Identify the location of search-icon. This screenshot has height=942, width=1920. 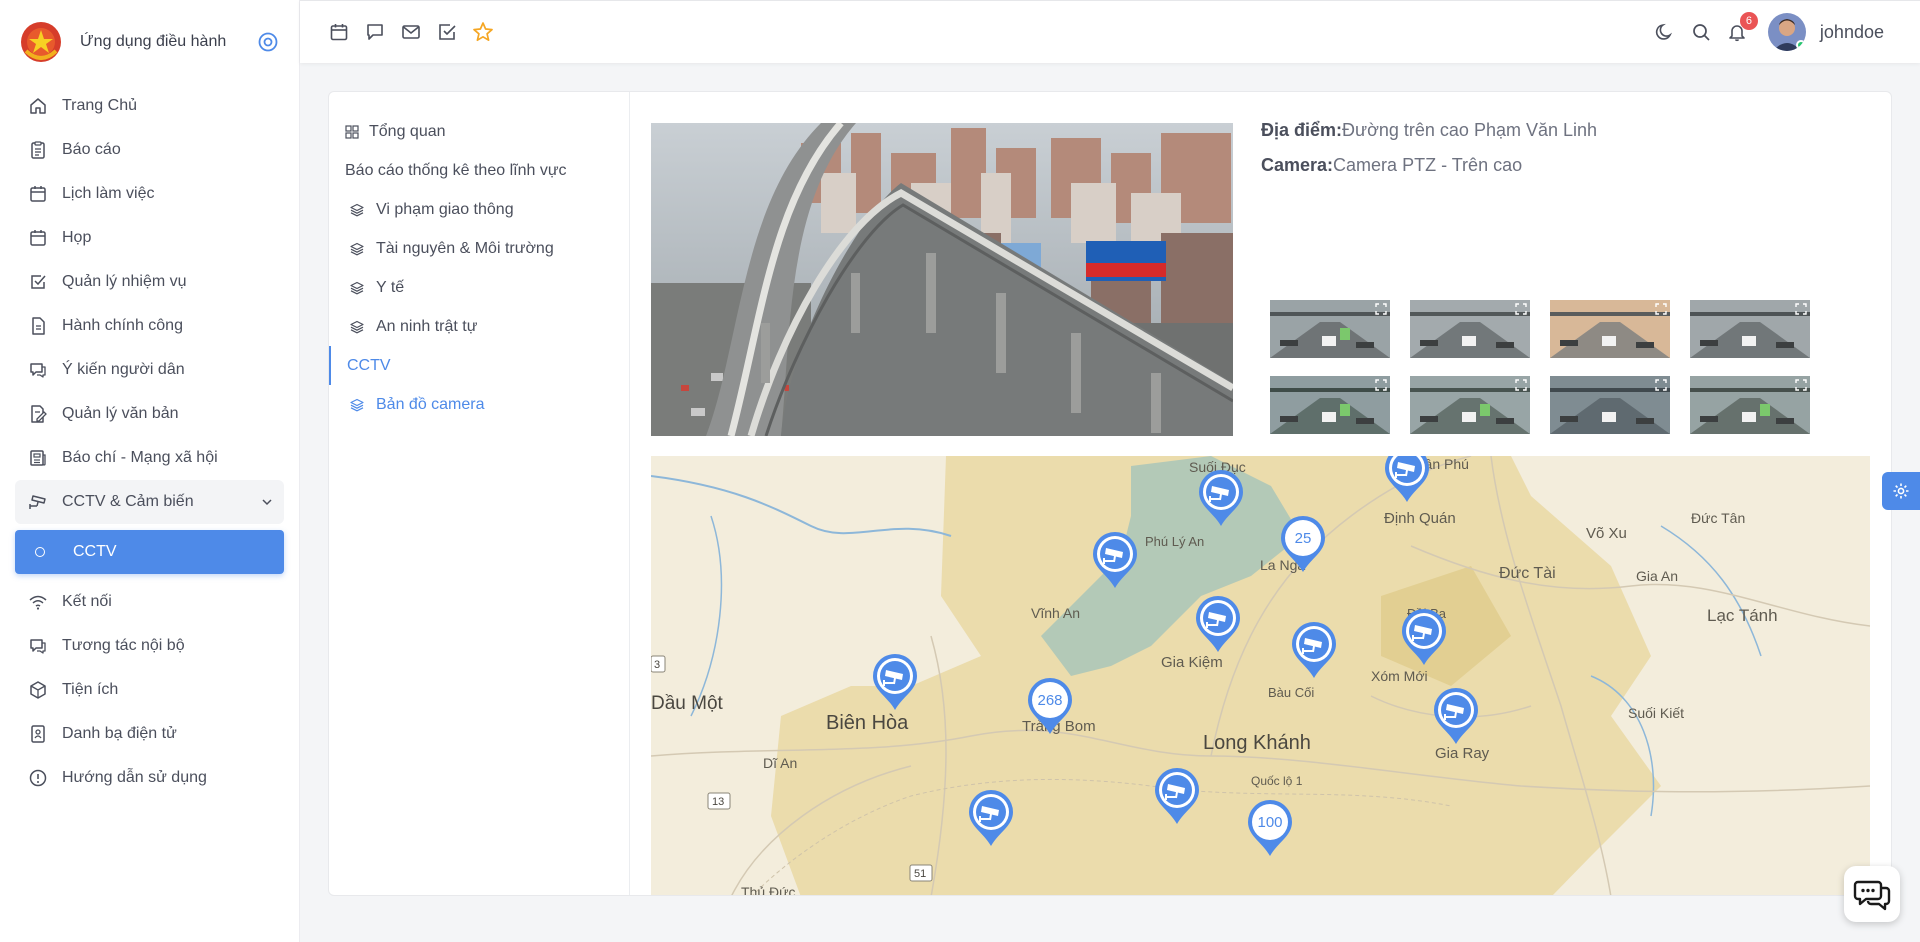
(1701, 32).